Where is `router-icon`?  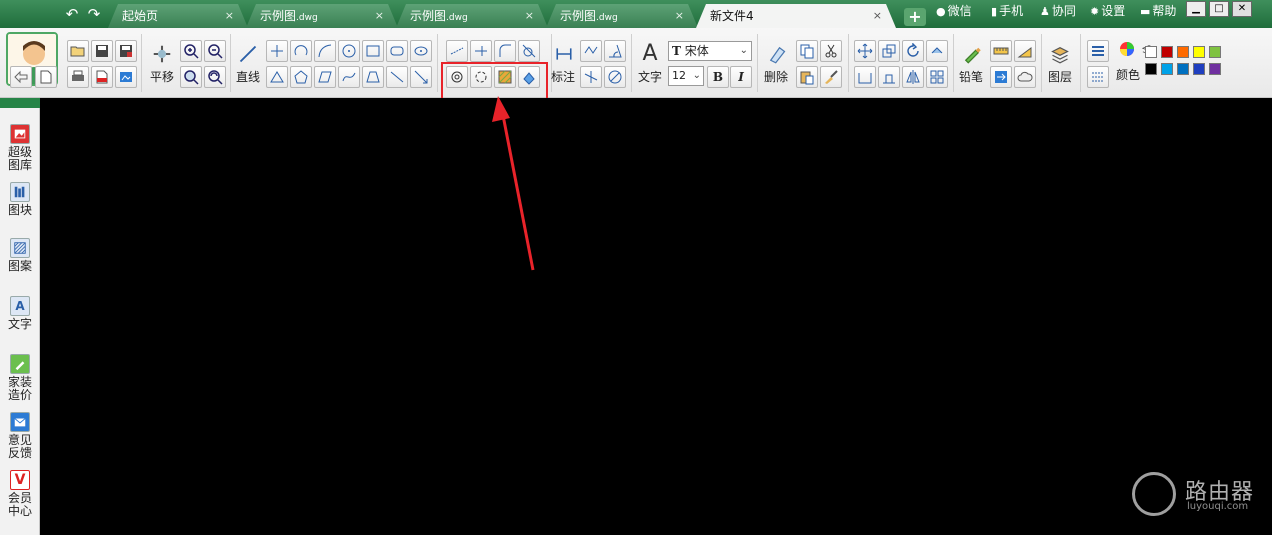 router-icon is located at coordinates (1154, 494).